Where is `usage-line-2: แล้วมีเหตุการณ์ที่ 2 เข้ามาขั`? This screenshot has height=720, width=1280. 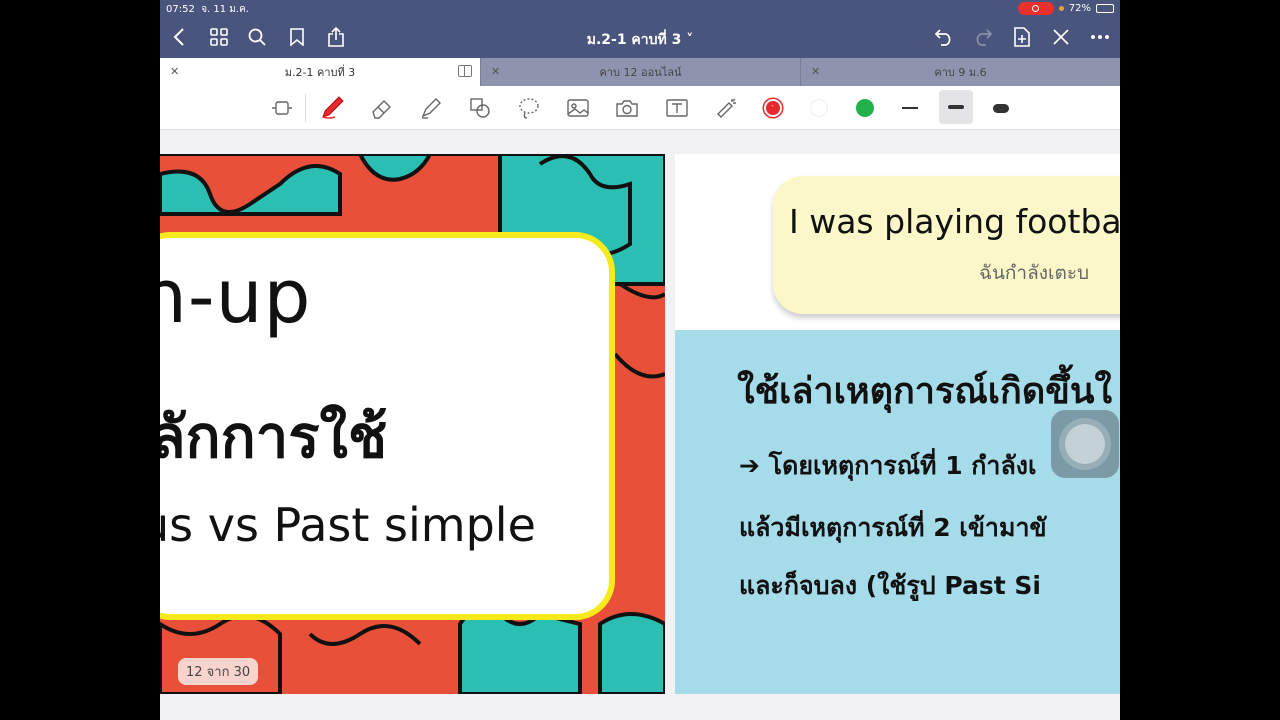
usage-line-2: แล้วมีเหตุการณ์ที่ 2 เข้ามาขั is located at coordinates (893, 527).